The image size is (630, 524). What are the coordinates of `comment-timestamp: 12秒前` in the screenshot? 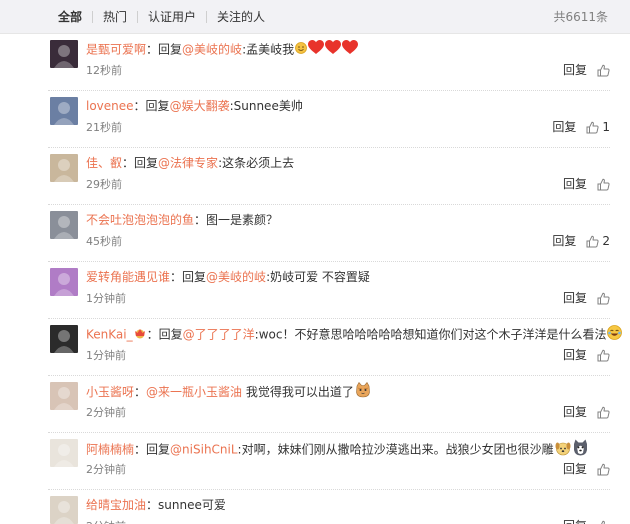 It's located at (104, 70).